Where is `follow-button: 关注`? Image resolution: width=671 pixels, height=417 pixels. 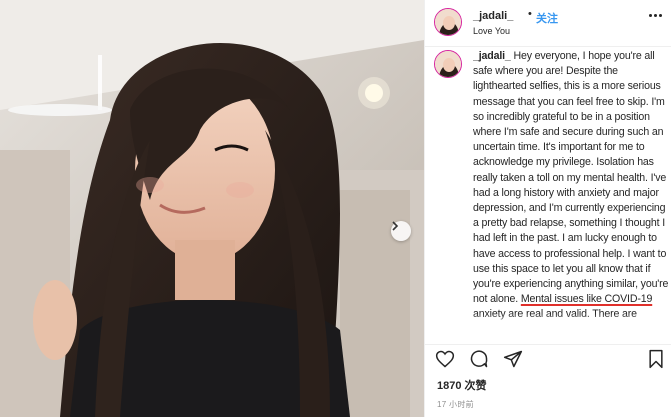 follow-button: 关注 is located at coordinates (547, 18).